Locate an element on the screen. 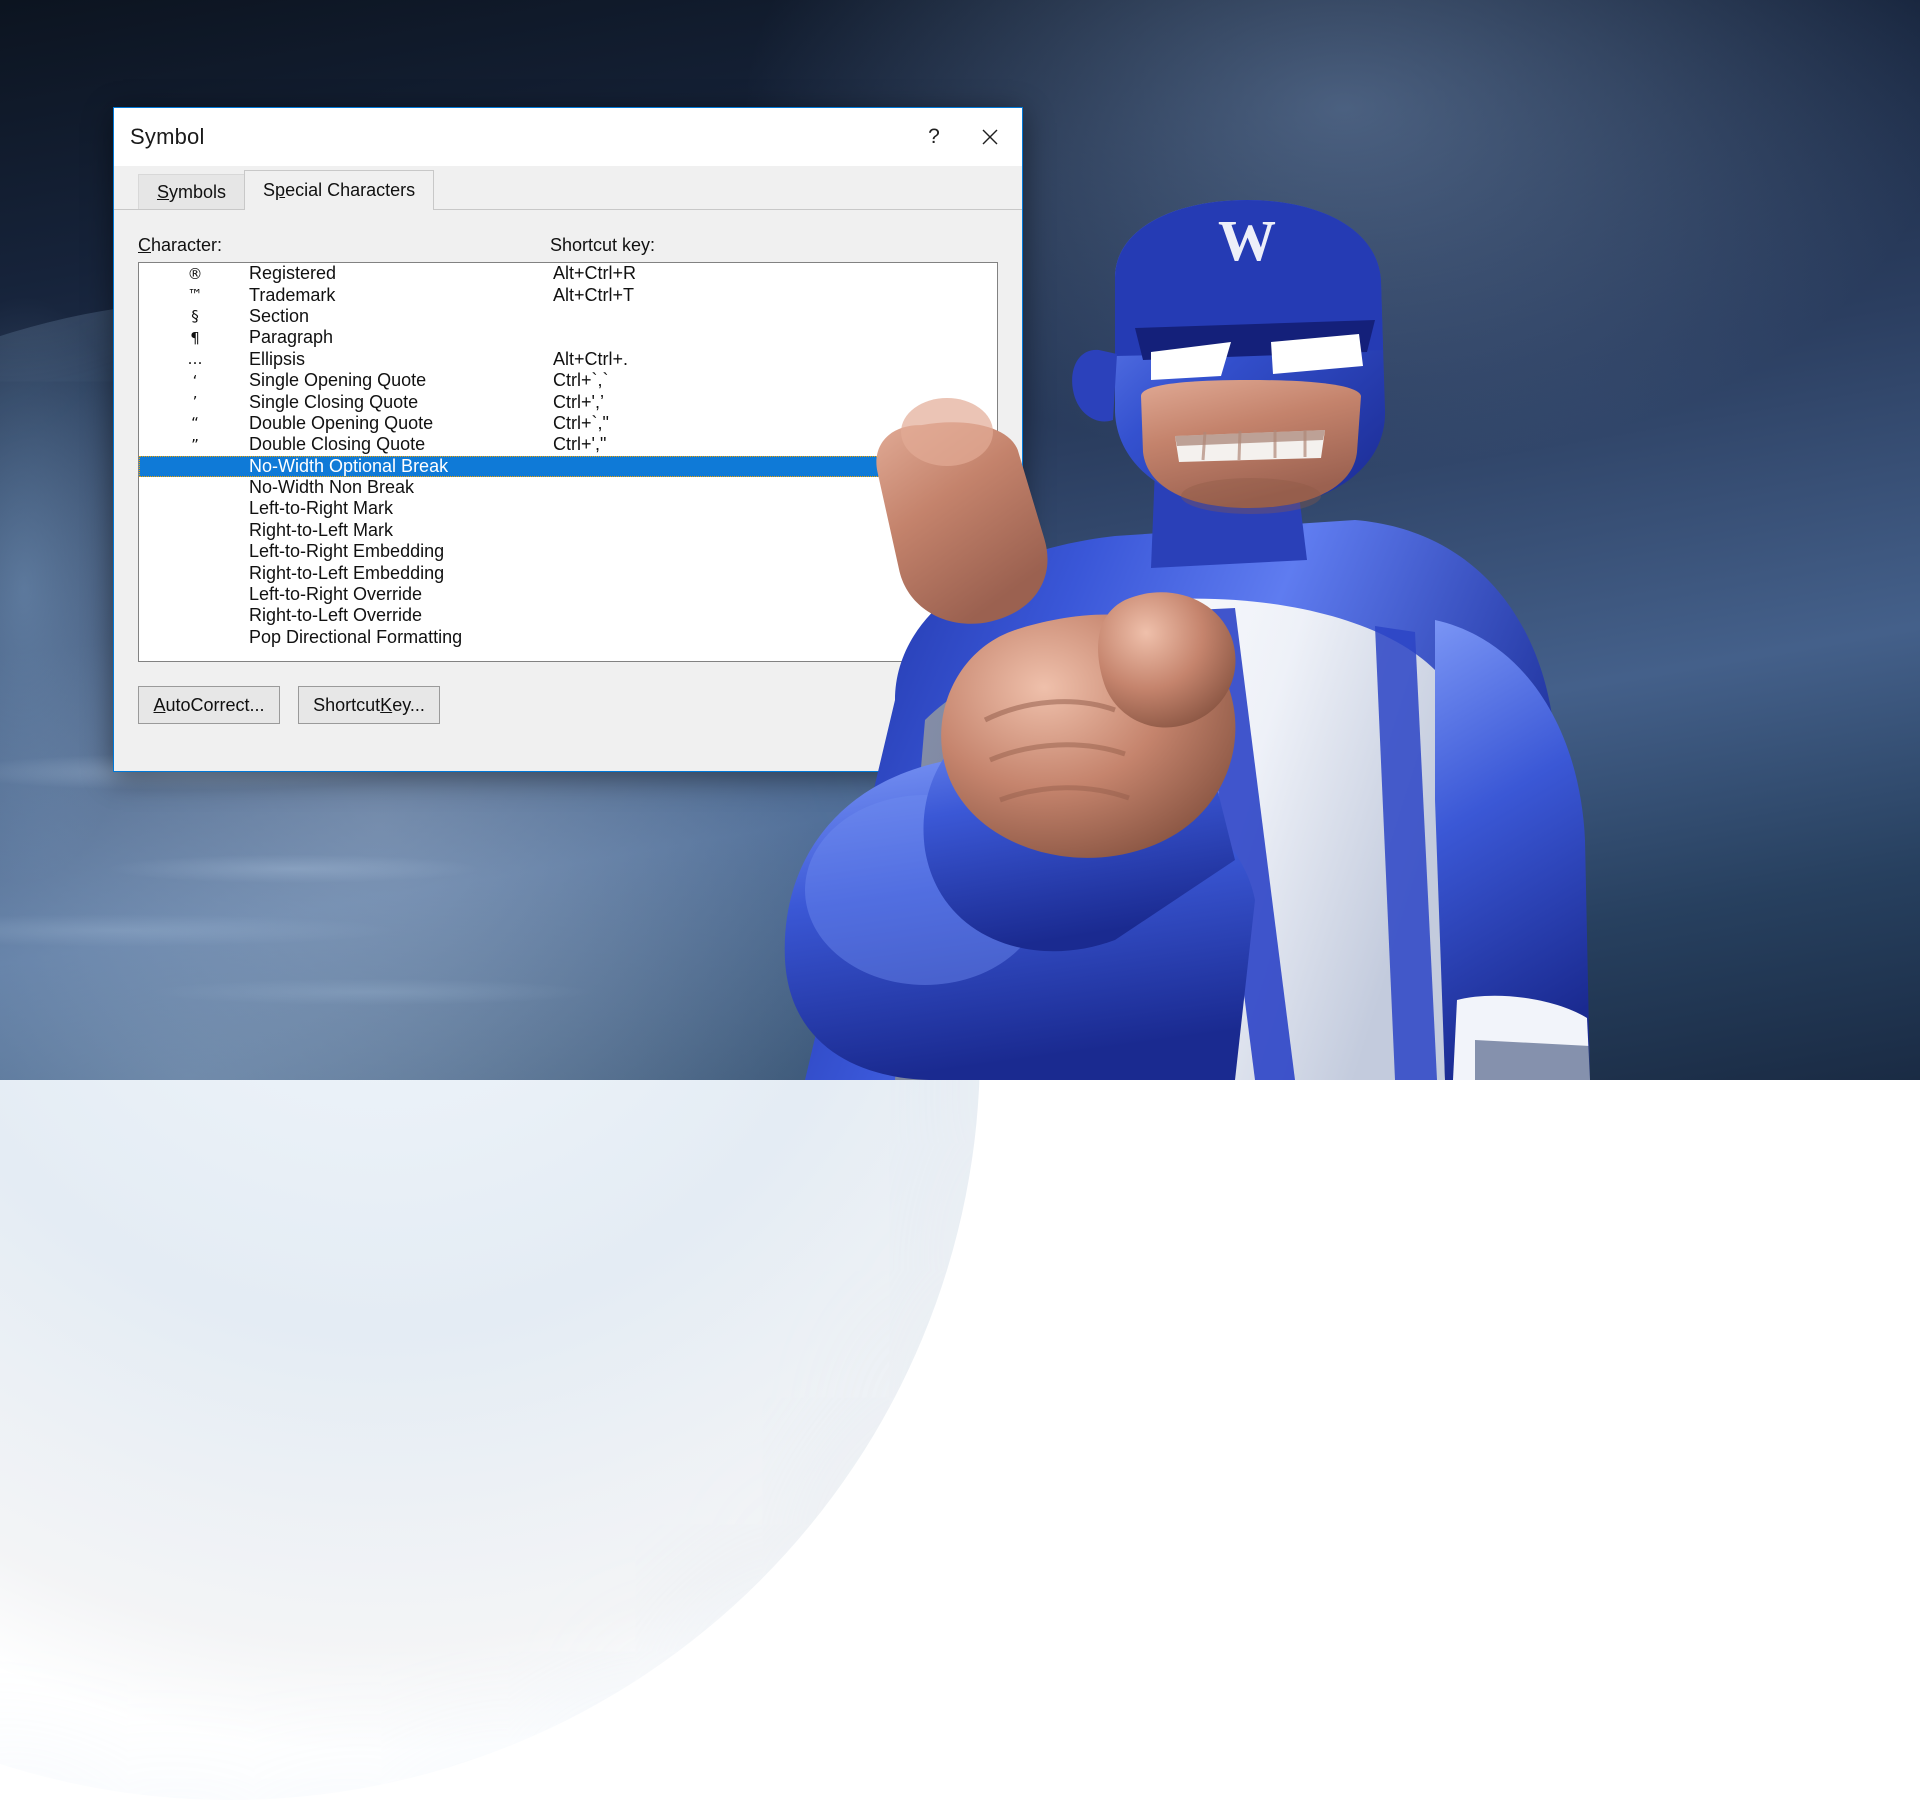 This screenshot has height=1800, width=1920. row-shortcut-key: Ctrl+'," is located at coordinates (579, 444).